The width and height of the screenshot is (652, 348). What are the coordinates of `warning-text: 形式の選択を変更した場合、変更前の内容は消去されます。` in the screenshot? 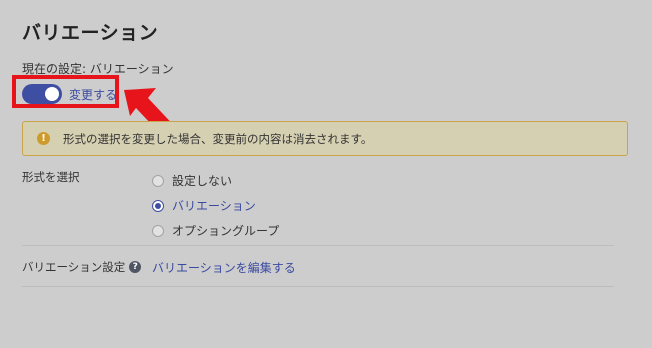 It's located at (218, 138).